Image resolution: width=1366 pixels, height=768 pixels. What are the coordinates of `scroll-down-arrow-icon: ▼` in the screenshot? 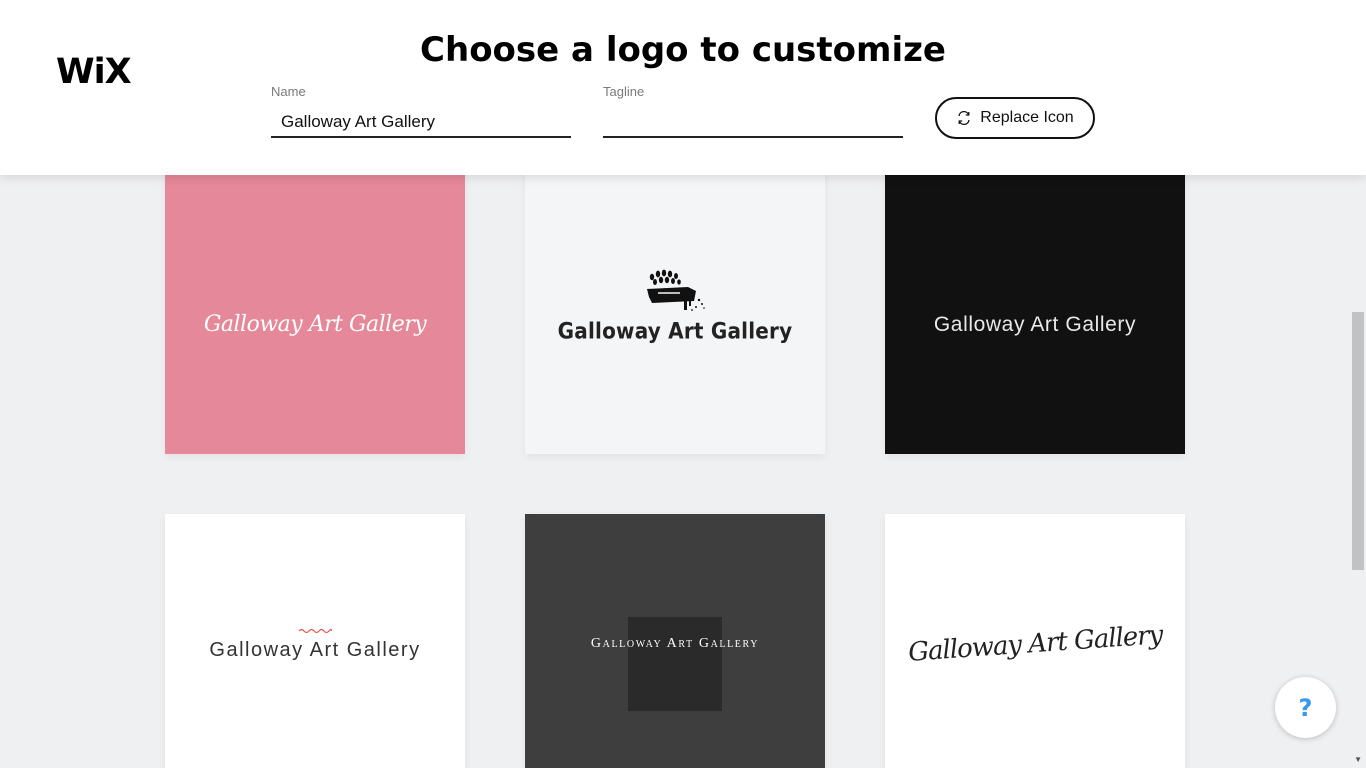 It's located at (1358, 759).